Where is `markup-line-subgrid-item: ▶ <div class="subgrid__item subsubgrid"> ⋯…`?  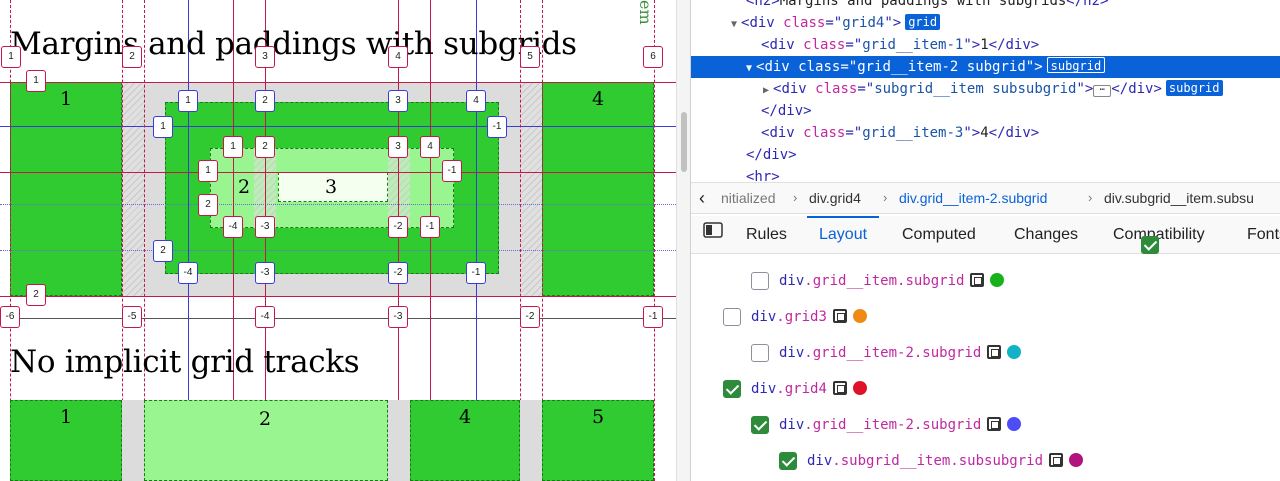 markup-line-subgrid-item: ▶ <div class="subgrid__item subsubgrid"> ⋯… is located at coordinates (993, 89).